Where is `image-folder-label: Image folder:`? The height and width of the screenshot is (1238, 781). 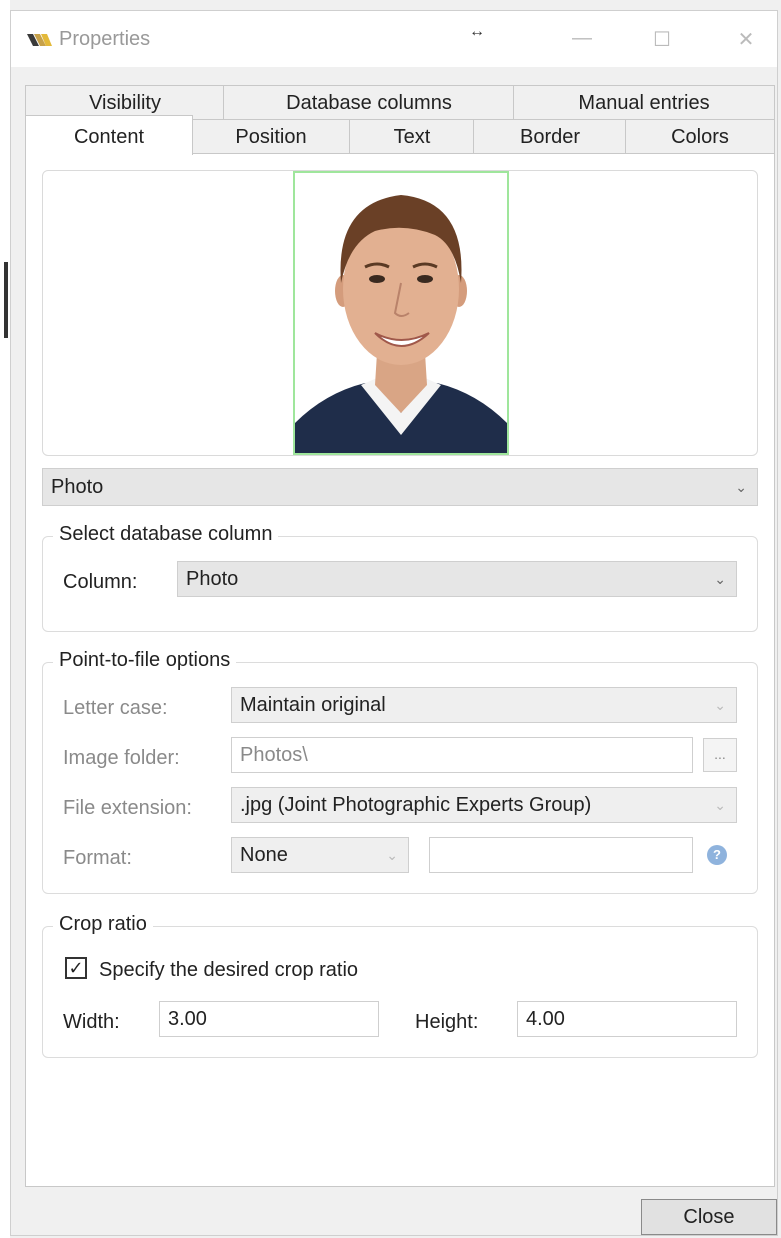
image-folder-label: Image folder: is located at coordinates (121, 758).